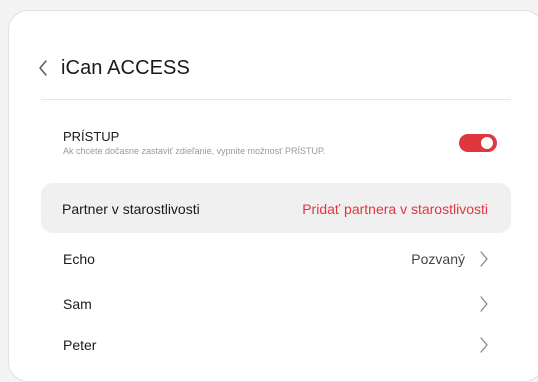 This screenshot has height=382, width=538. I want to click on add-care-partner-link: Pridať partnera v starostlivosti, so click(395, 209).